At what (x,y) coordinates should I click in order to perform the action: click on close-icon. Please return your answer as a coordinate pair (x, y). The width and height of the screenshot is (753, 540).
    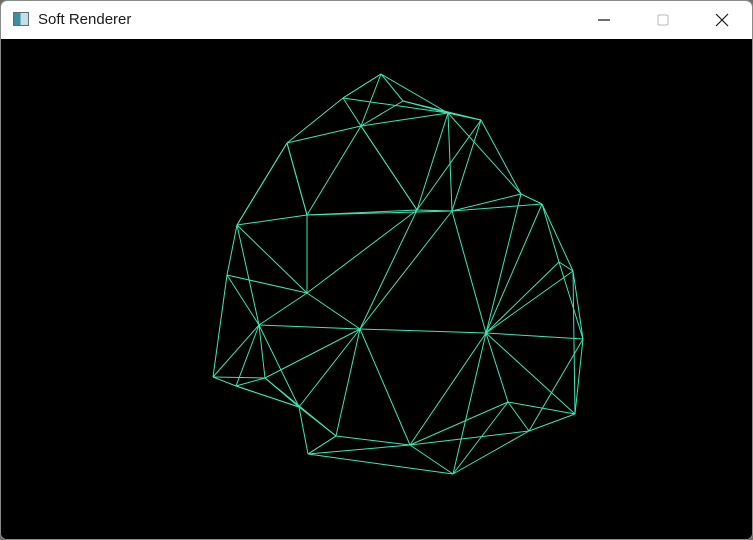
    Looking at the image, I should click on (722, 20).